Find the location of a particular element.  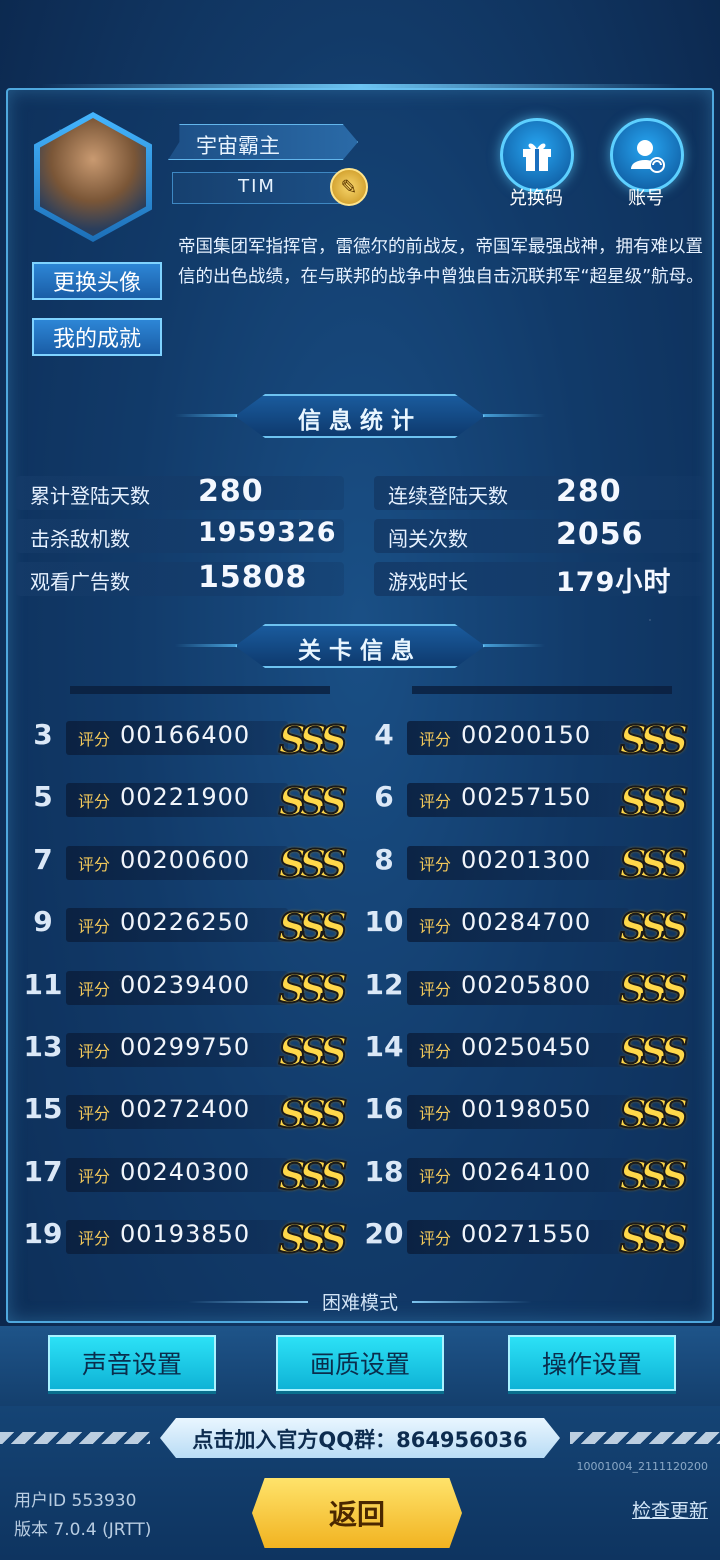

back-button: 返回 is located at coordinates (357, 1513).